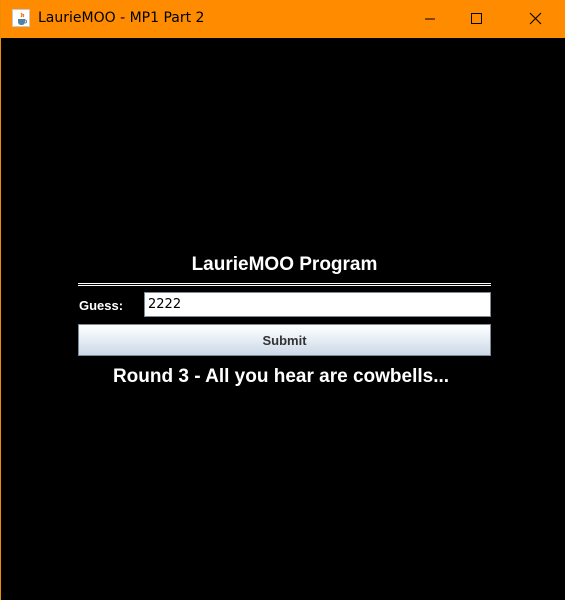 This screenshot has width=565, height=600. What do you see at coordinates (21, 18) in the screenshot?
I see `java-cup-icon` at bounding box center [21, 18].